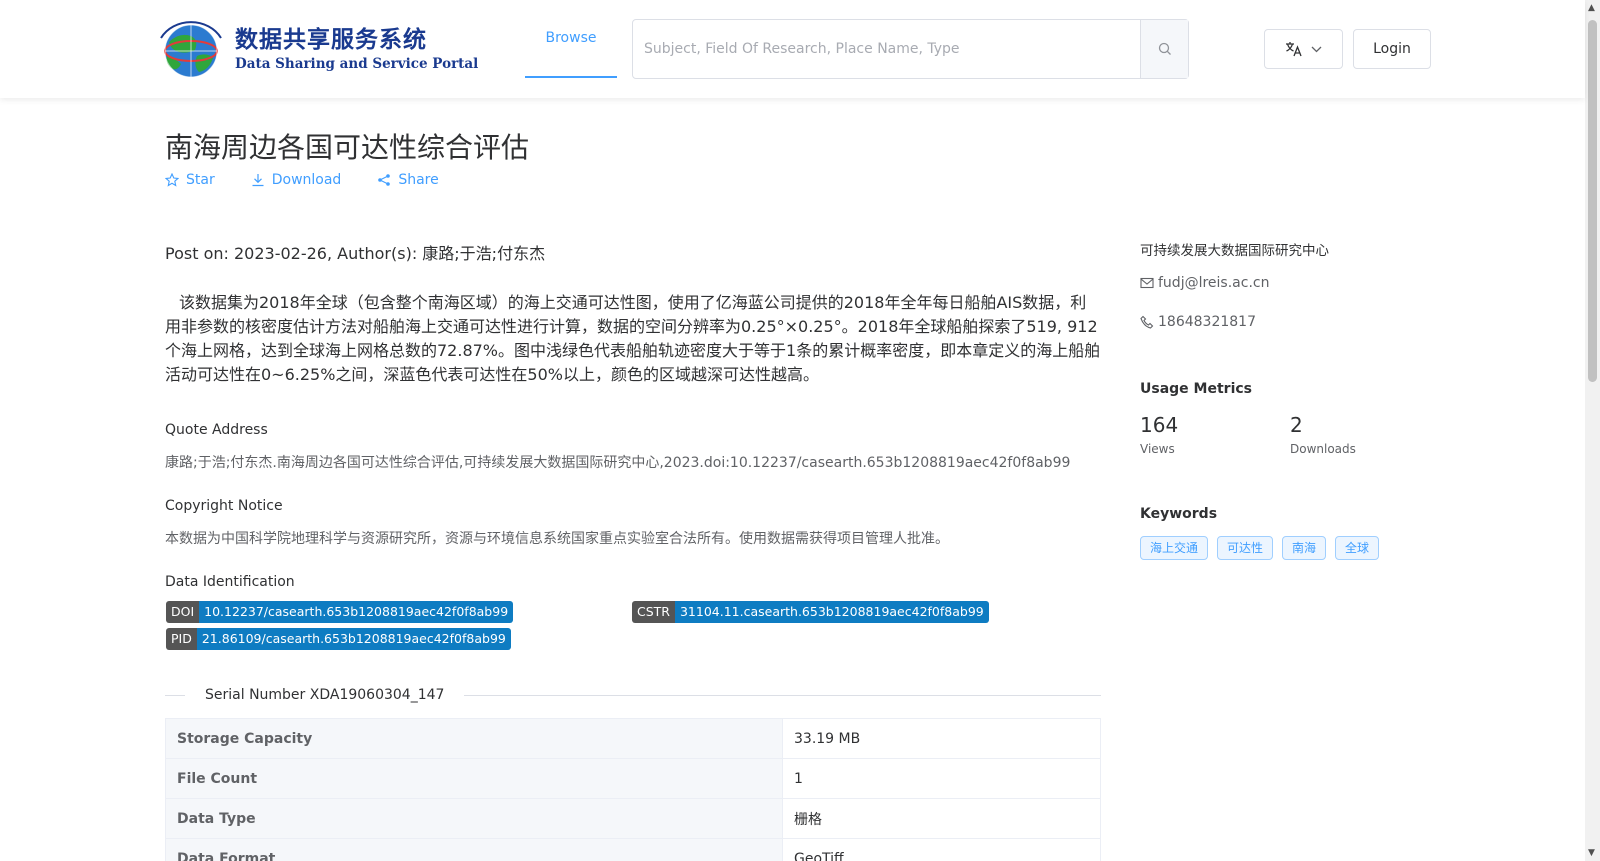 This screenshot has width=1600, height=861. What do you see at coordinates (941, 849) in the screenshot?
I see `attribute-value: GeoTiff` at bounding box center [941, 849].